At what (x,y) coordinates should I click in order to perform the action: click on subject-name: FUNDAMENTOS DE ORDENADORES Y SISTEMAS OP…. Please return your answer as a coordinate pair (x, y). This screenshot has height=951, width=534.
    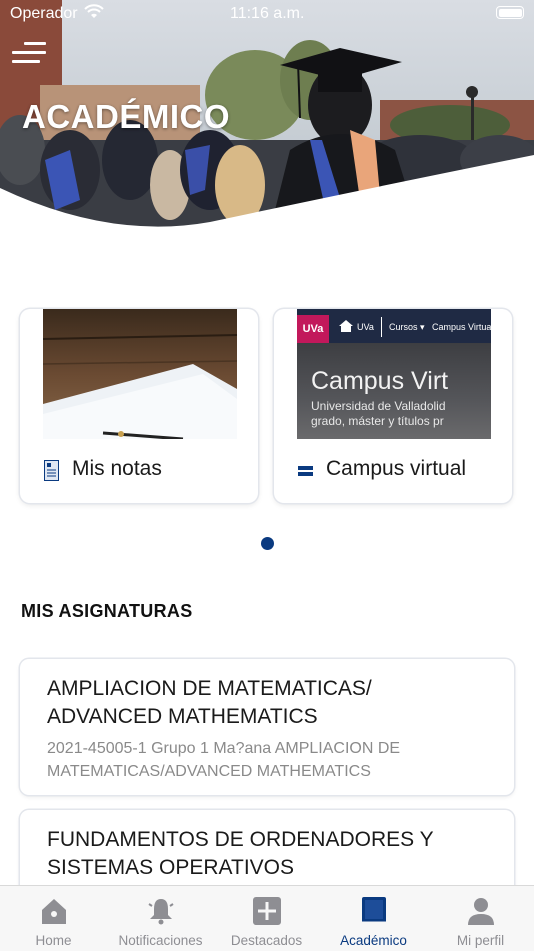
    Looking at the image, I should click on (240, 853).